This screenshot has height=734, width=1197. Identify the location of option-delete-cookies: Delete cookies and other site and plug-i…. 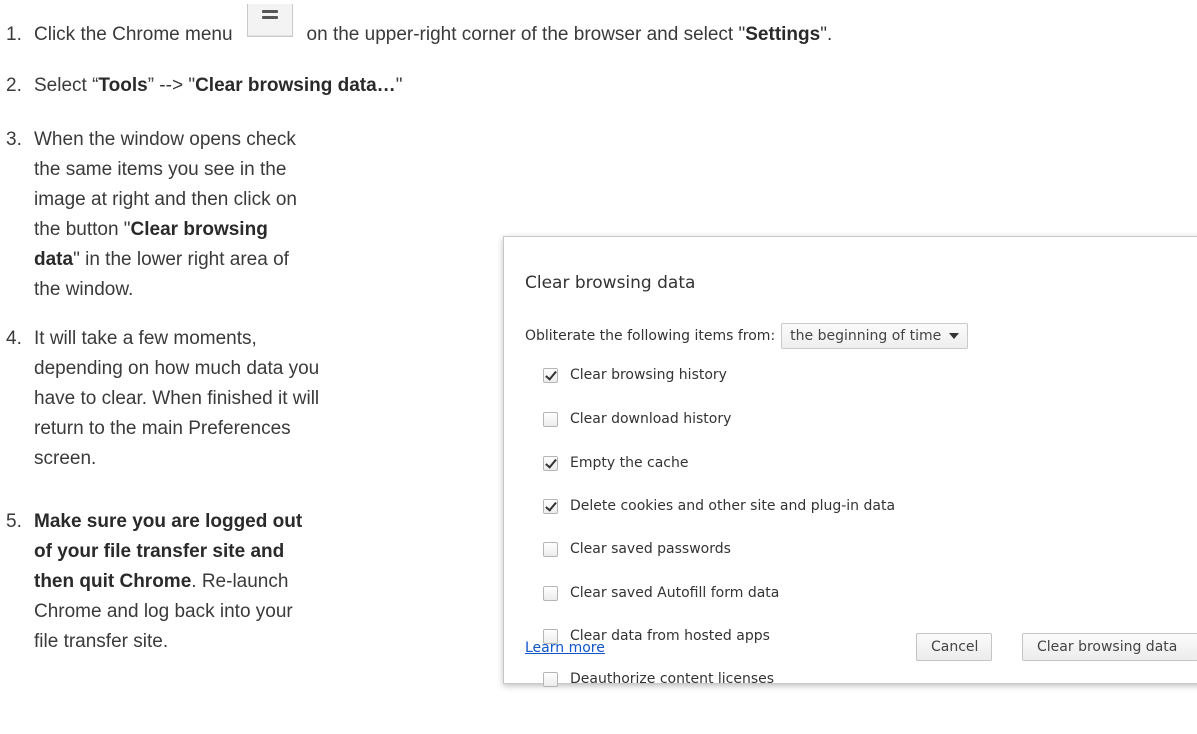
(719, 506).